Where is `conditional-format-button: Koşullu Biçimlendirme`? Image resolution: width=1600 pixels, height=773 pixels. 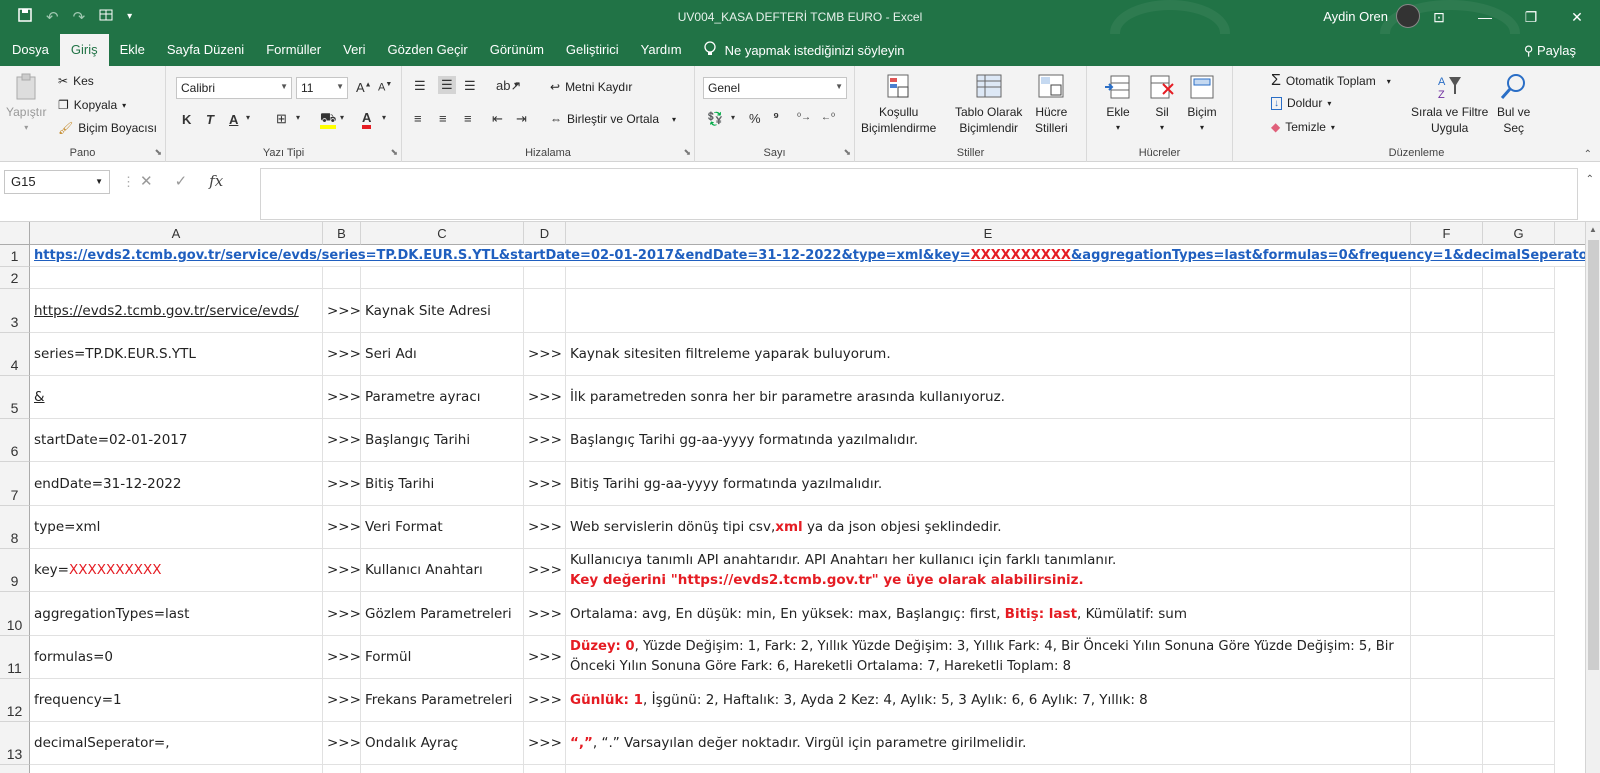 conditional-format-button: Koşullu Biçimlendirme is located at coordinates (898, 104).